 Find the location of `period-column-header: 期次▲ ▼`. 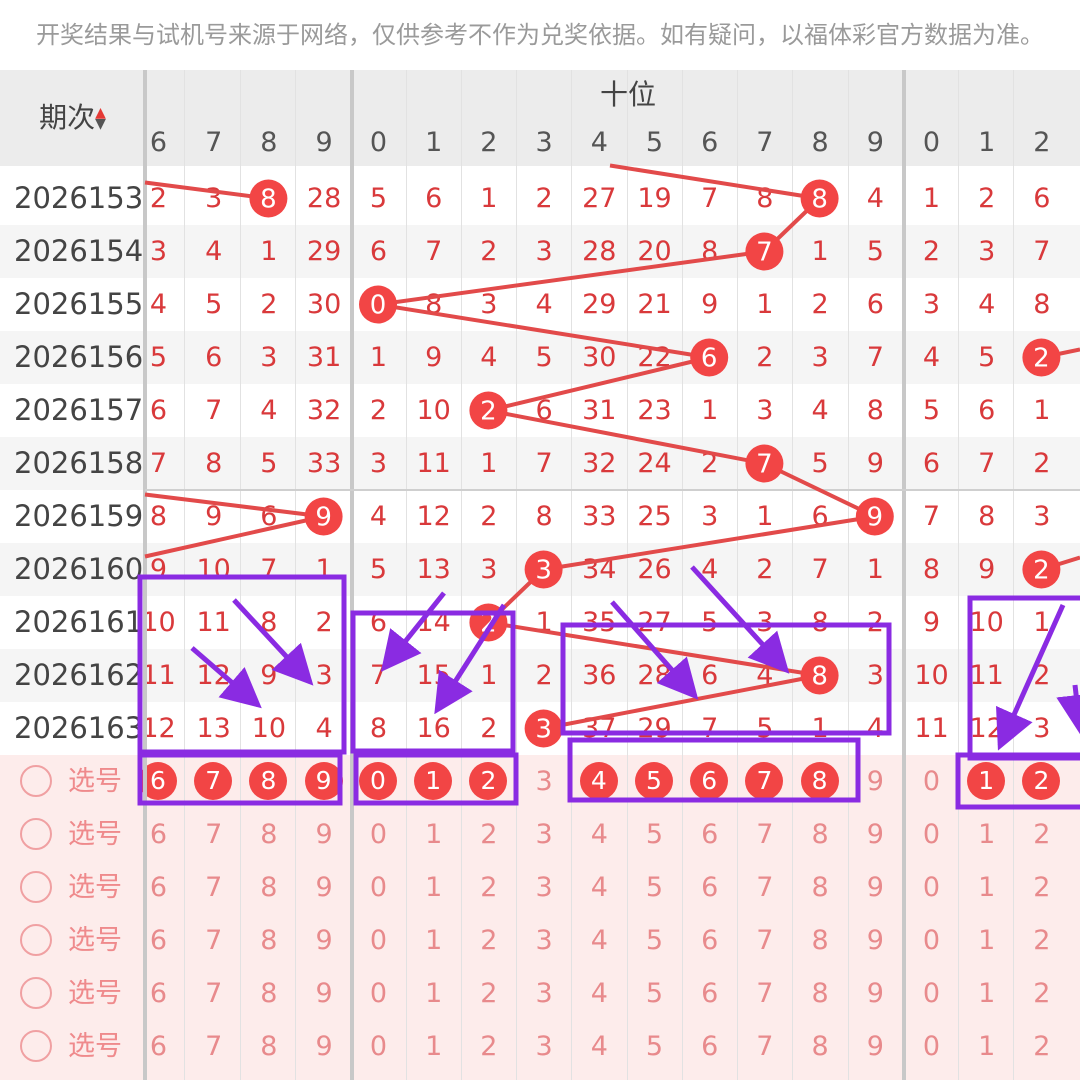

period-column-header: 期次▲ ▼ is located at coordinates (72, 118).